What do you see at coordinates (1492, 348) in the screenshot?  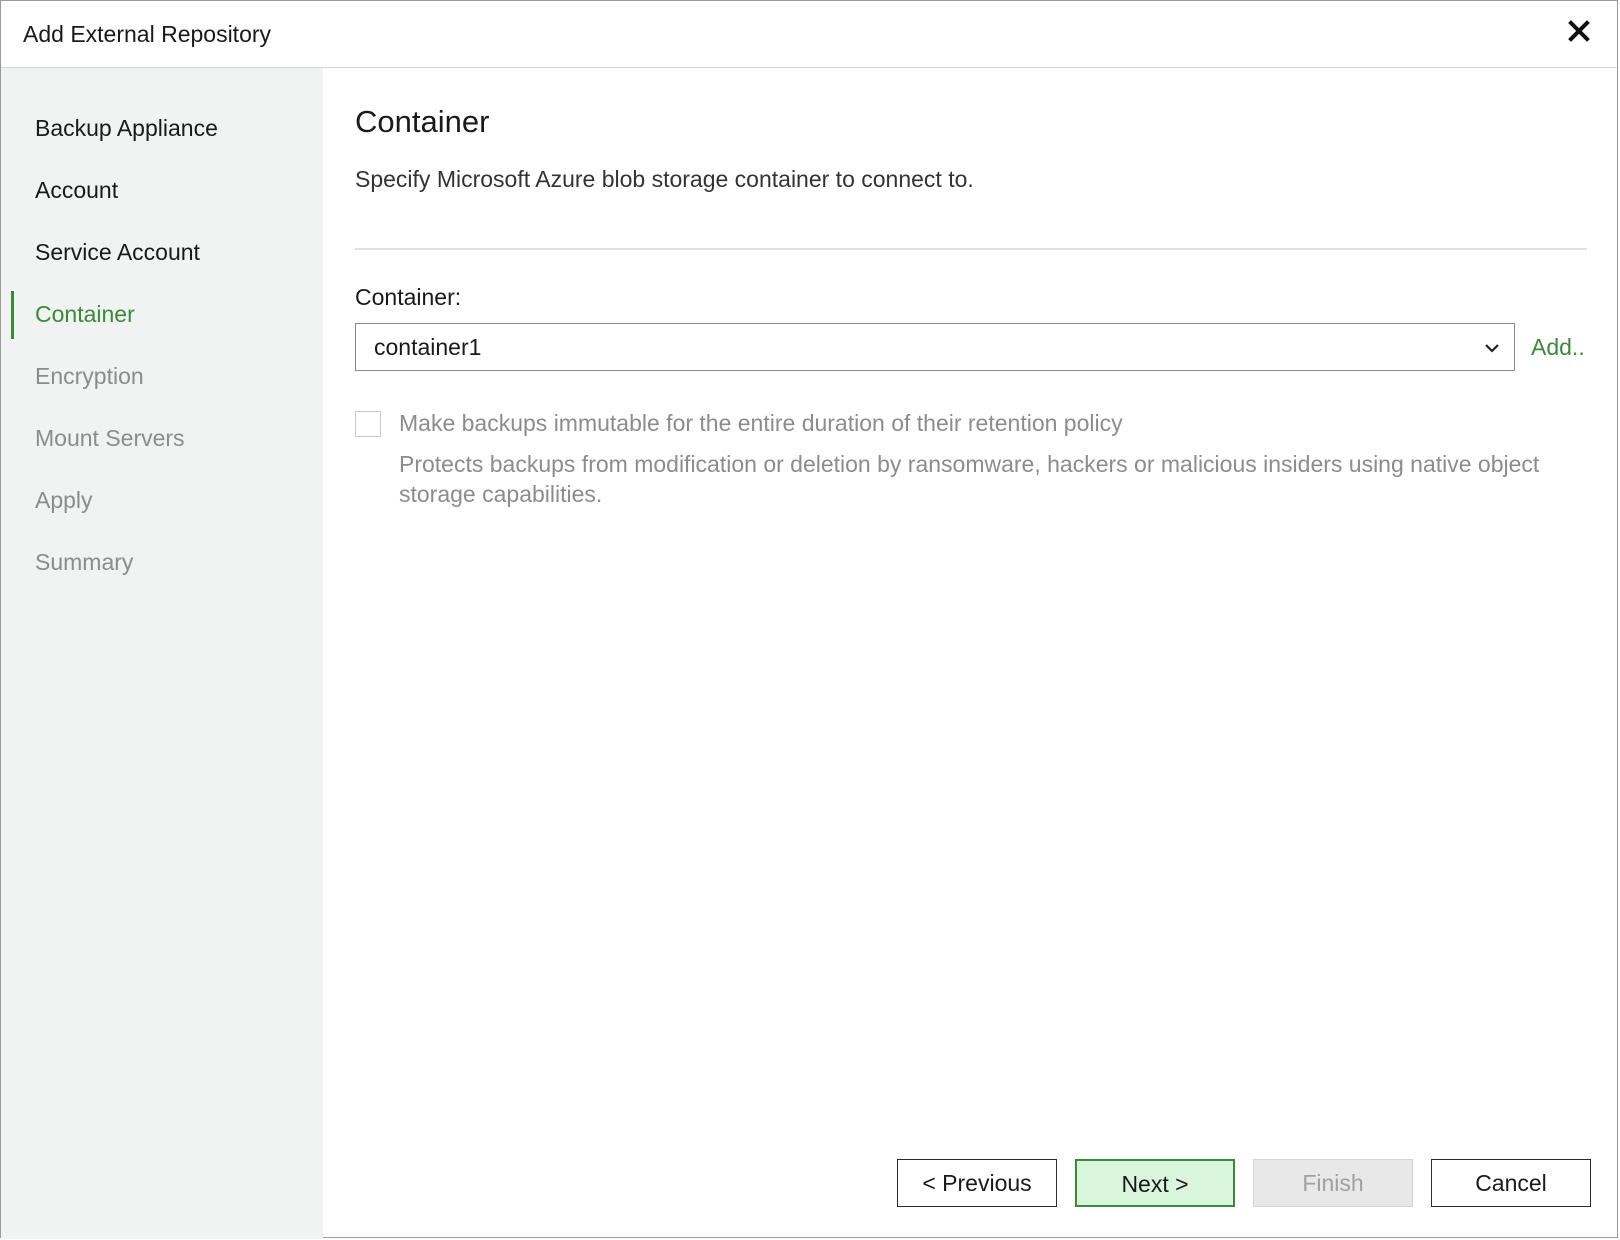 I see `chevron-down-icon` at bounding box center [1492, 348].